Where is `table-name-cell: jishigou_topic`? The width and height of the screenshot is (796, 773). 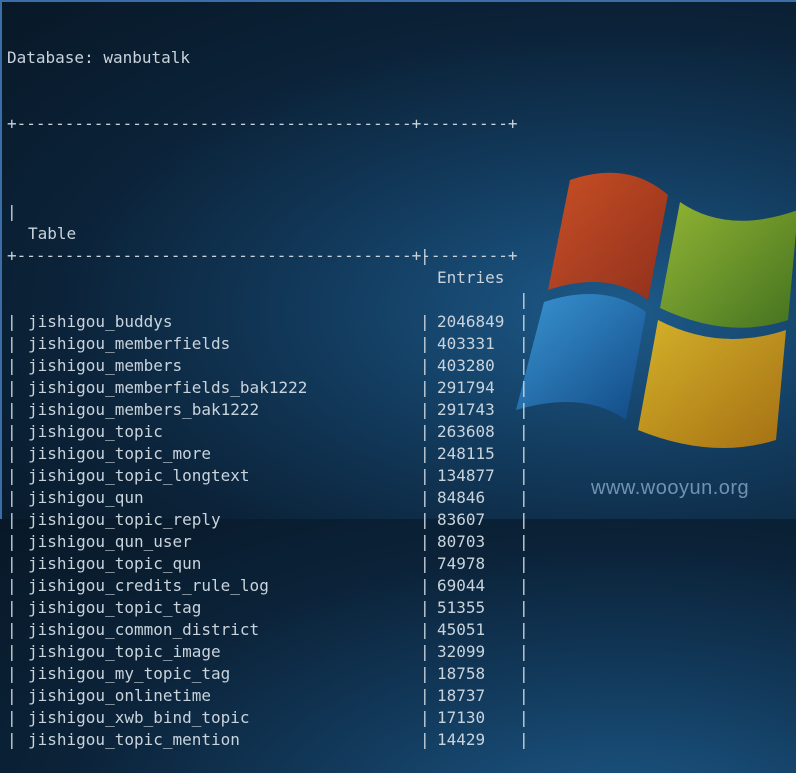 table-name-cell: jishigou_topic is located at coordinates (95, 431).